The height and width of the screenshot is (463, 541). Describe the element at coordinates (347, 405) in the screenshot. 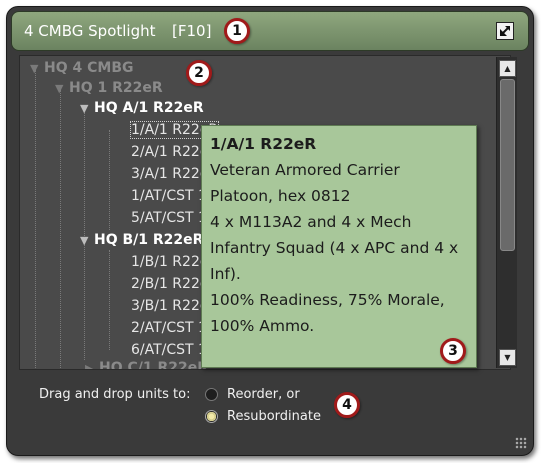

I see `callout-badge: 4` at that location.